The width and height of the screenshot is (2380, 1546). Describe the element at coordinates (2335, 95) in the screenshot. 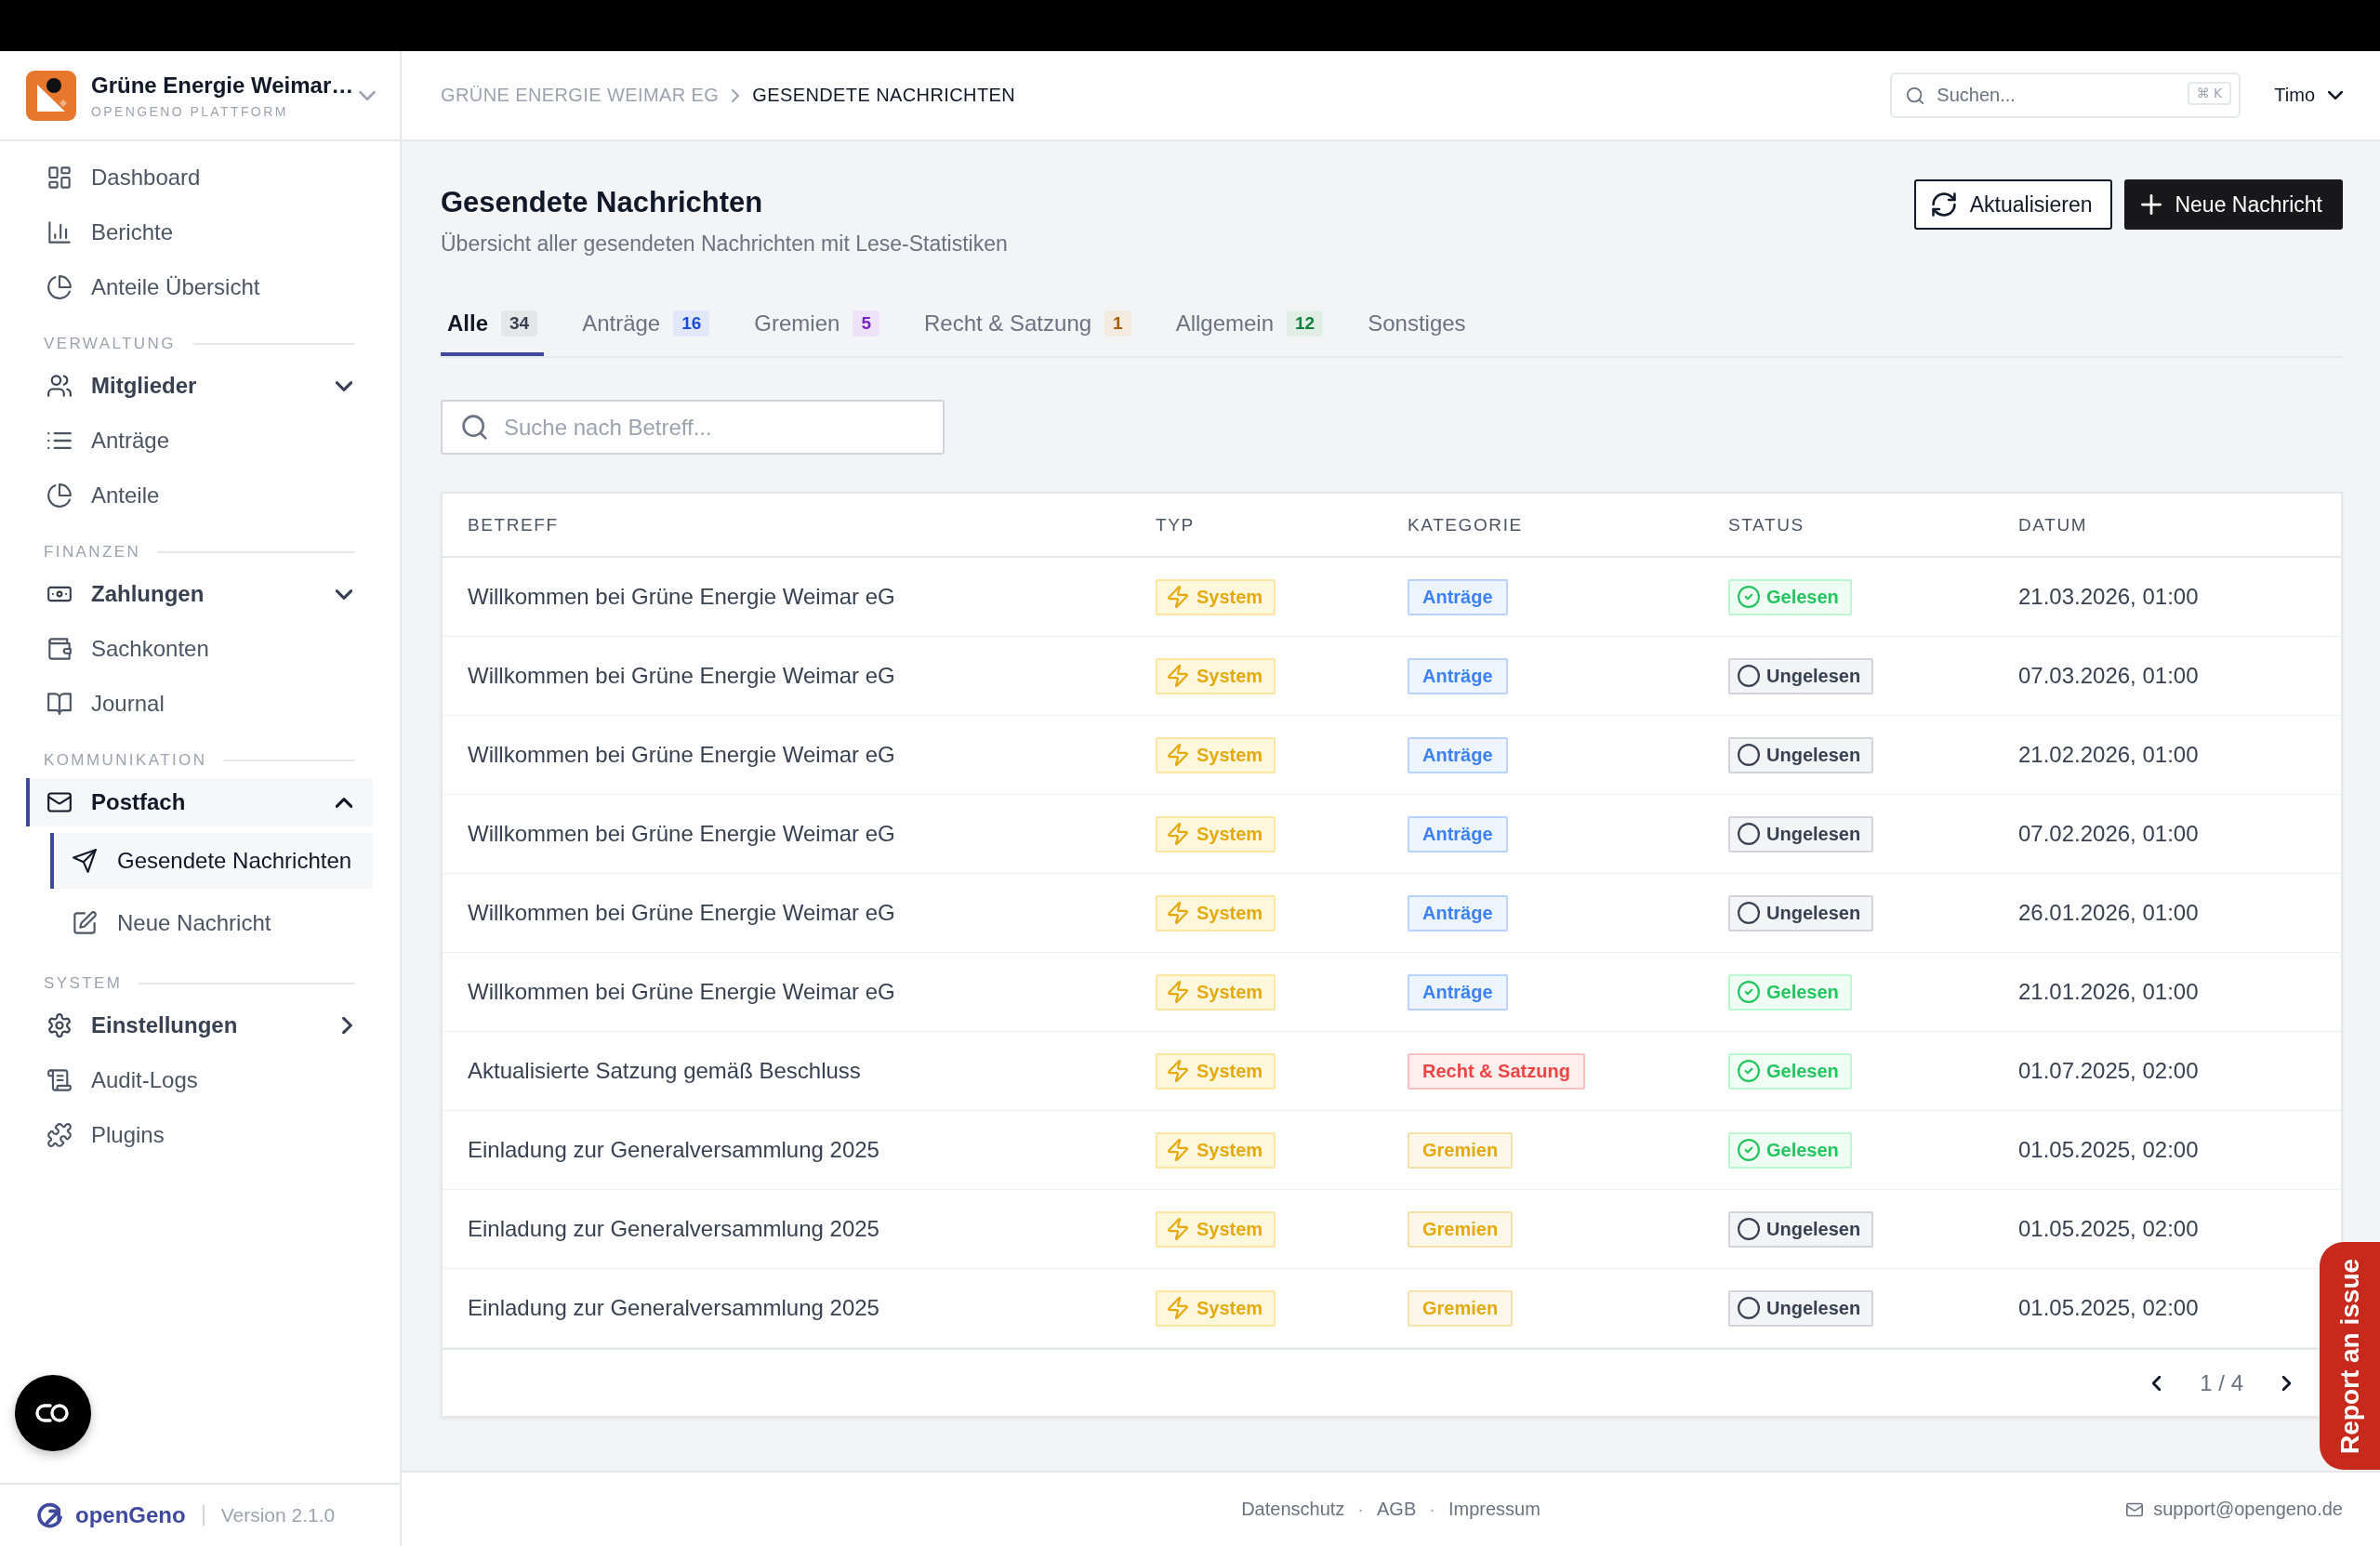

I see `chevron-down-icon` at that location.